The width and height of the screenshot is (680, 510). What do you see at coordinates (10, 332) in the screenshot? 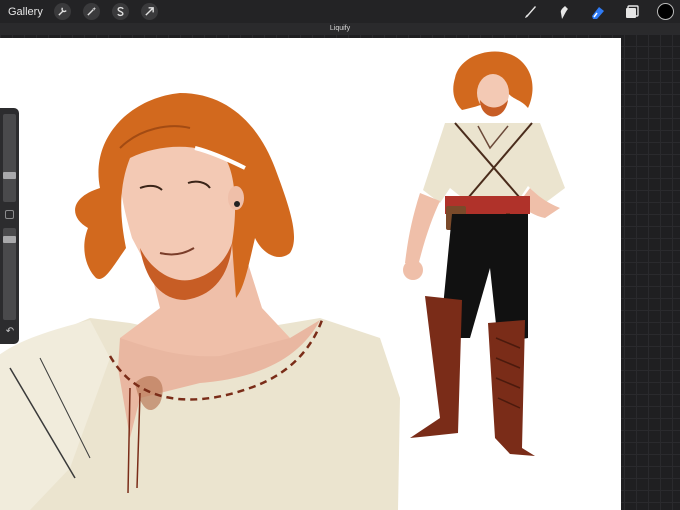
I see `undo-arrow-icon: ↶` at bounding box center [10, 332].